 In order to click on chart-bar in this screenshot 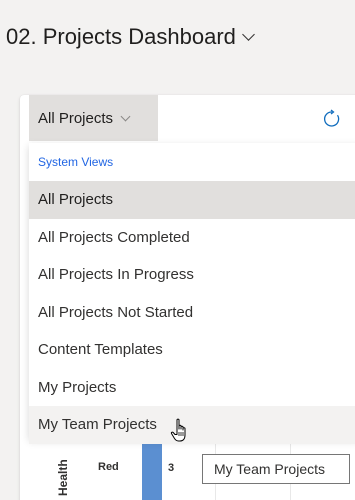, I will do `click(152, 469)`.